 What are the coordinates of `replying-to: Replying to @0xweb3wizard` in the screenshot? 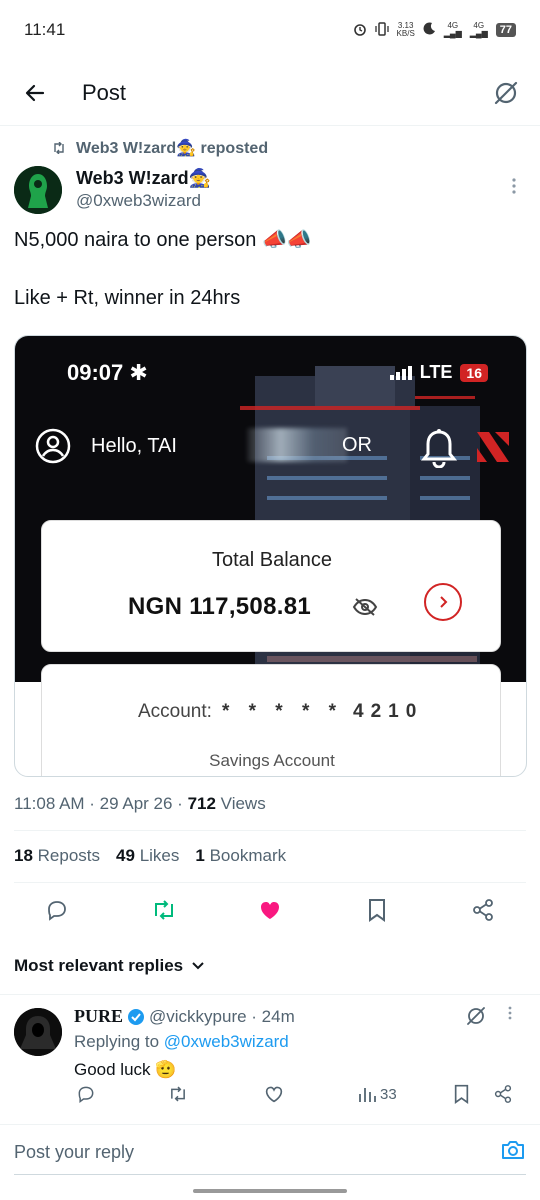 It's located at (181, 1042).